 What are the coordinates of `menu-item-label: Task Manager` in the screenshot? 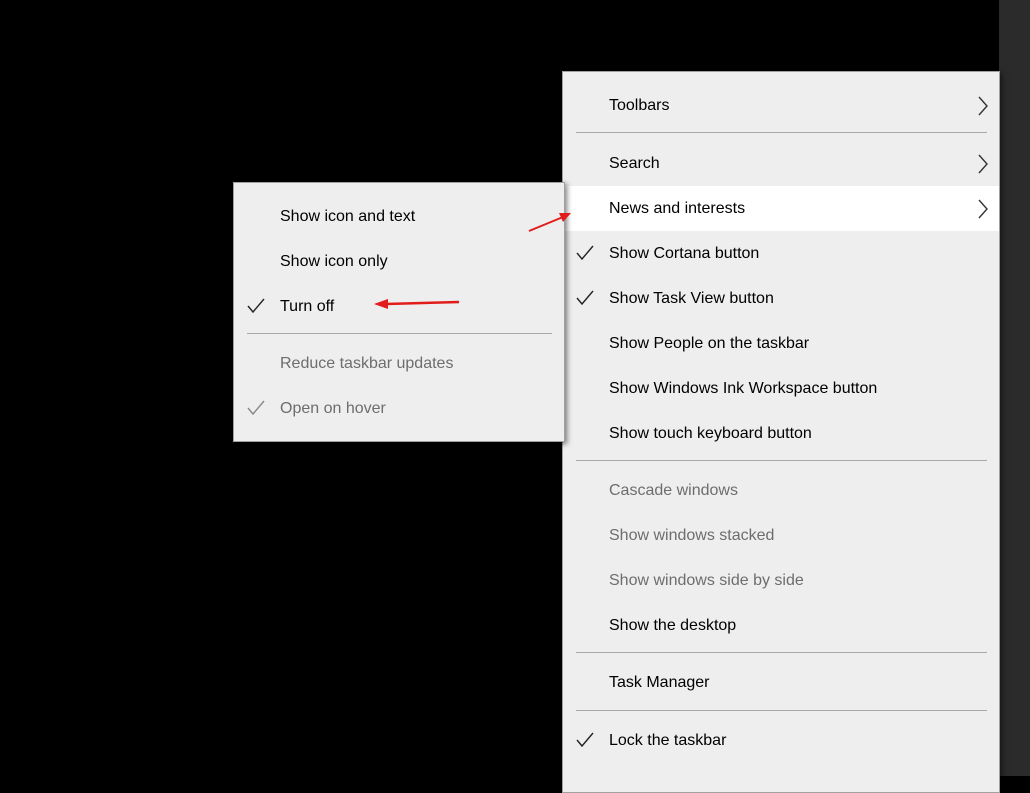 It's located at (659, 682).